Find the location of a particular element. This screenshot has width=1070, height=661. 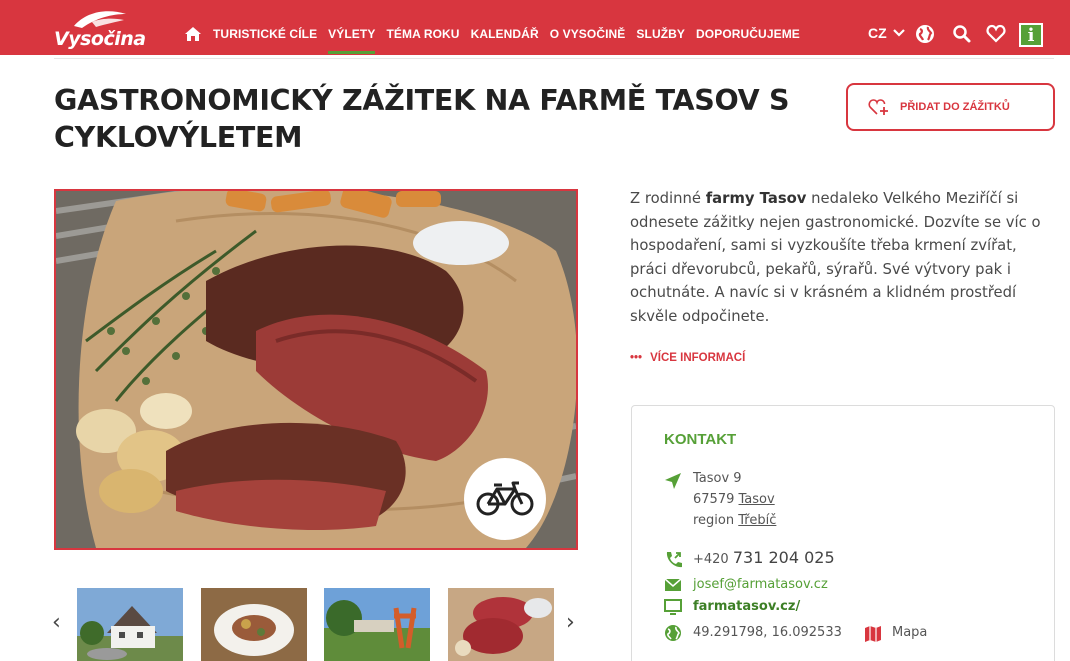

monitor-icon is located at coordinates (673, 607).